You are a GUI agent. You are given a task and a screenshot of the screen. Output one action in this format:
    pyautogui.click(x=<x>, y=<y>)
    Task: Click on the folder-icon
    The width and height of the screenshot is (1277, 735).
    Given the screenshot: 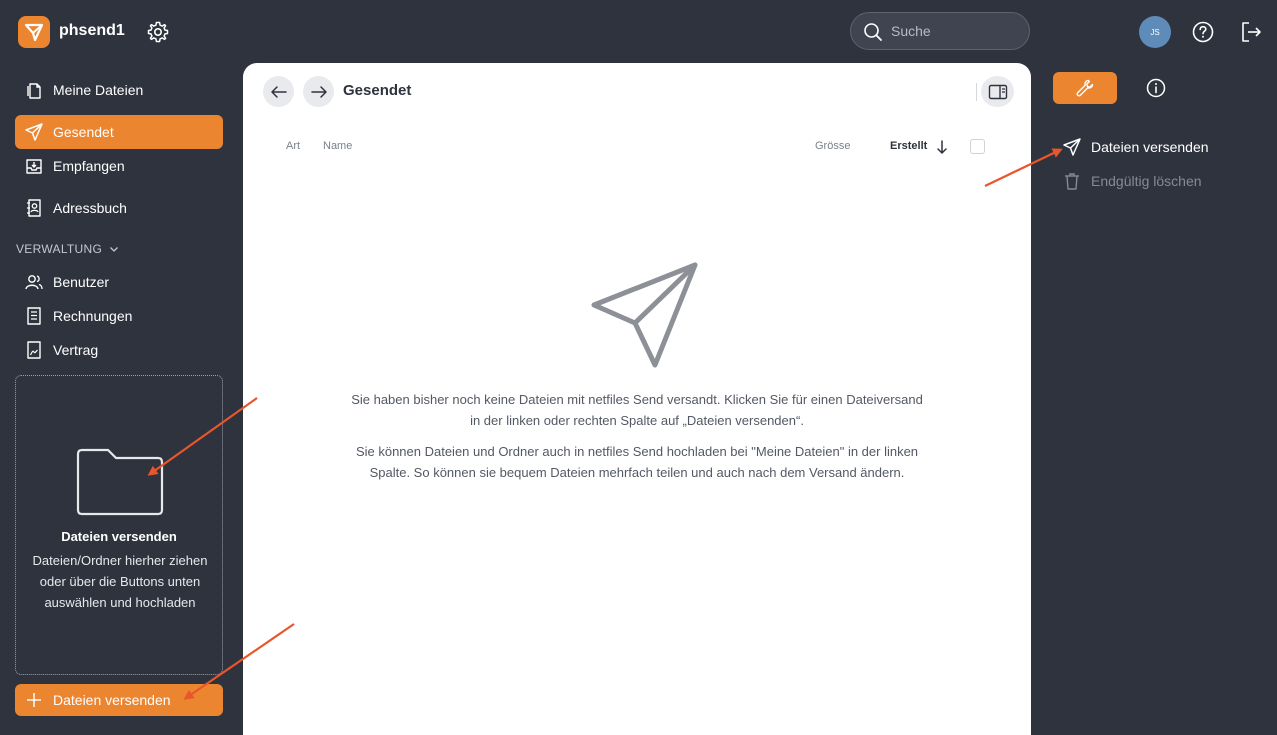 What is the action you would take?
    pyautogui.click(x=120, y=482)
    